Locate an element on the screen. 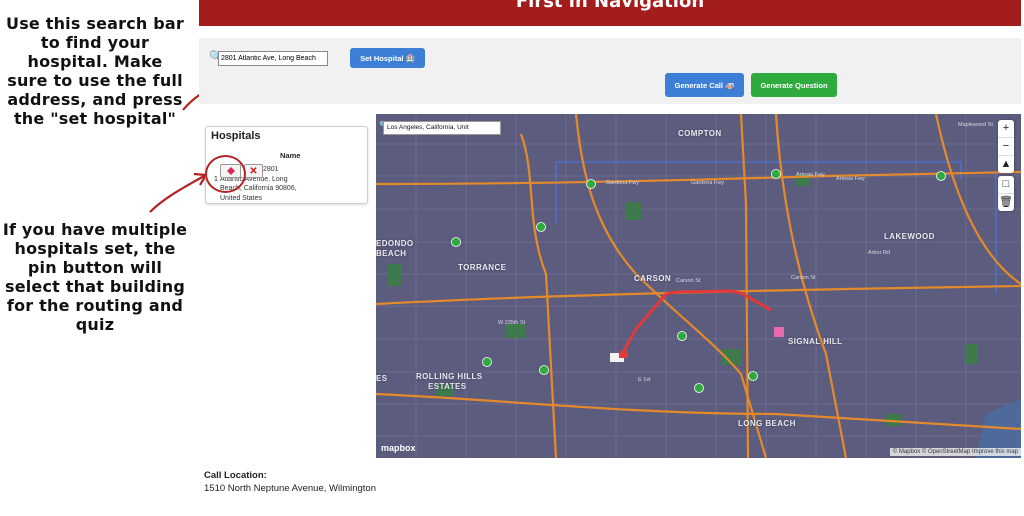  city-label: ROLLING HILLS is located at coordinates (449, 376).